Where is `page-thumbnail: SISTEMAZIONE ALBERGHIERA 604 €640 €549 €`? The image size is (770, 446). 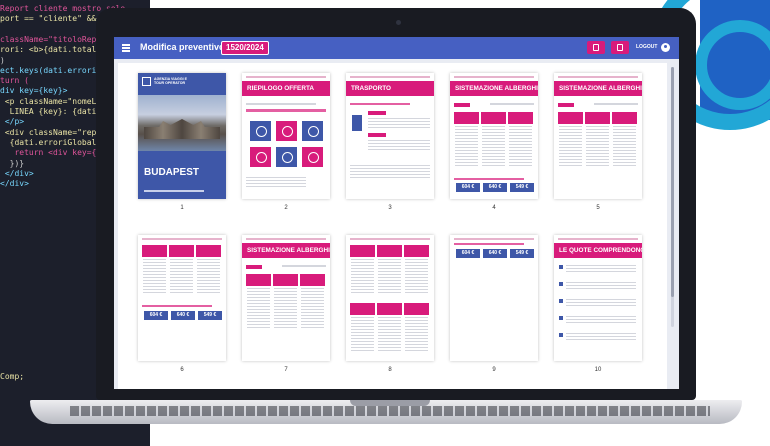 page-thumbnail: SISTEMAZIONE ALBERGHIERA 604 €640 €549 € is located at coordinates (494, 136).